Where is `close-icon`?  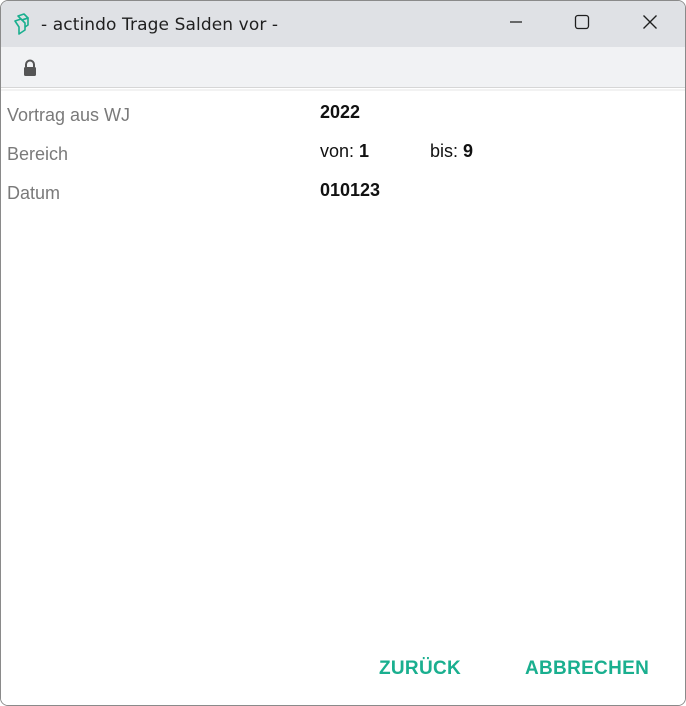 close-icon is located at coordinates (650, 24).